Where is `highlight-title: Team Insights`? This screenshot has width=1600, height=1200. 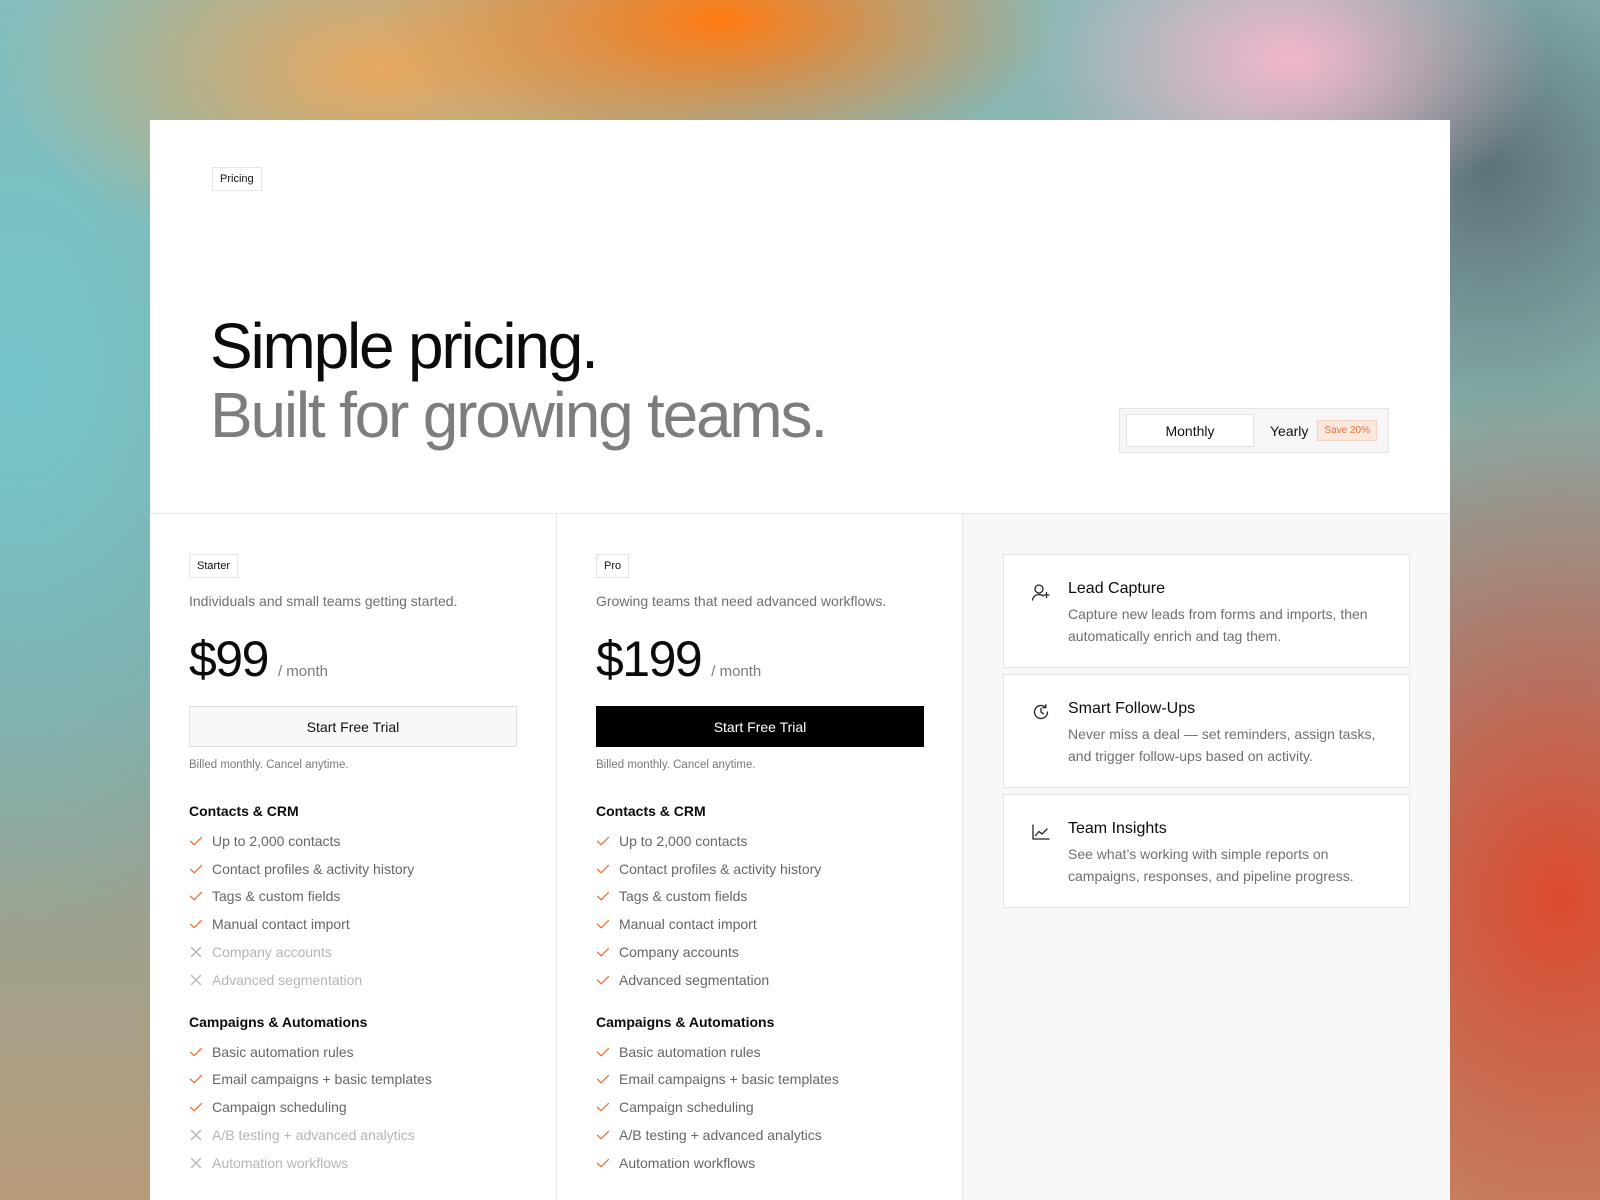
highlight-title: Team Insights is located at coordinates (1117, 828).